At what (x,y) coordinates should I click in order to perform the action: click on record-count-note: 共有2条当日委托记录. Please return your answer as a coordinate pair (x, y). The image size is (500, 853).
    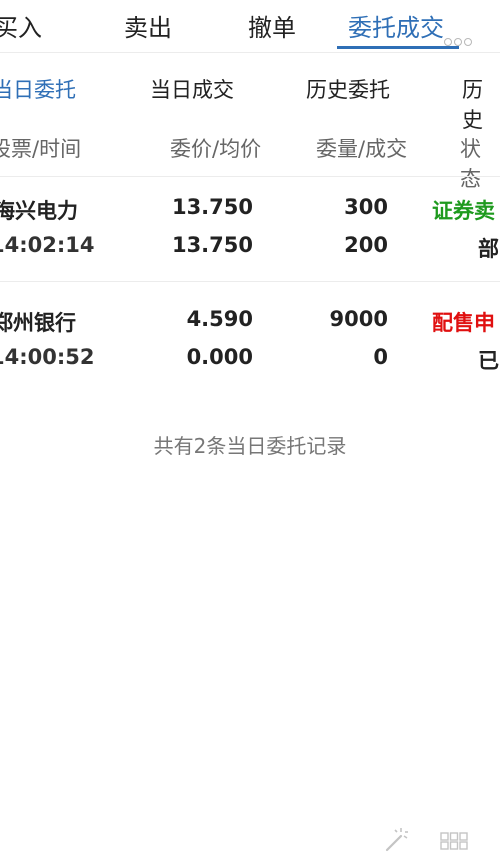
    Looking at the image, I should click on (250, 446).